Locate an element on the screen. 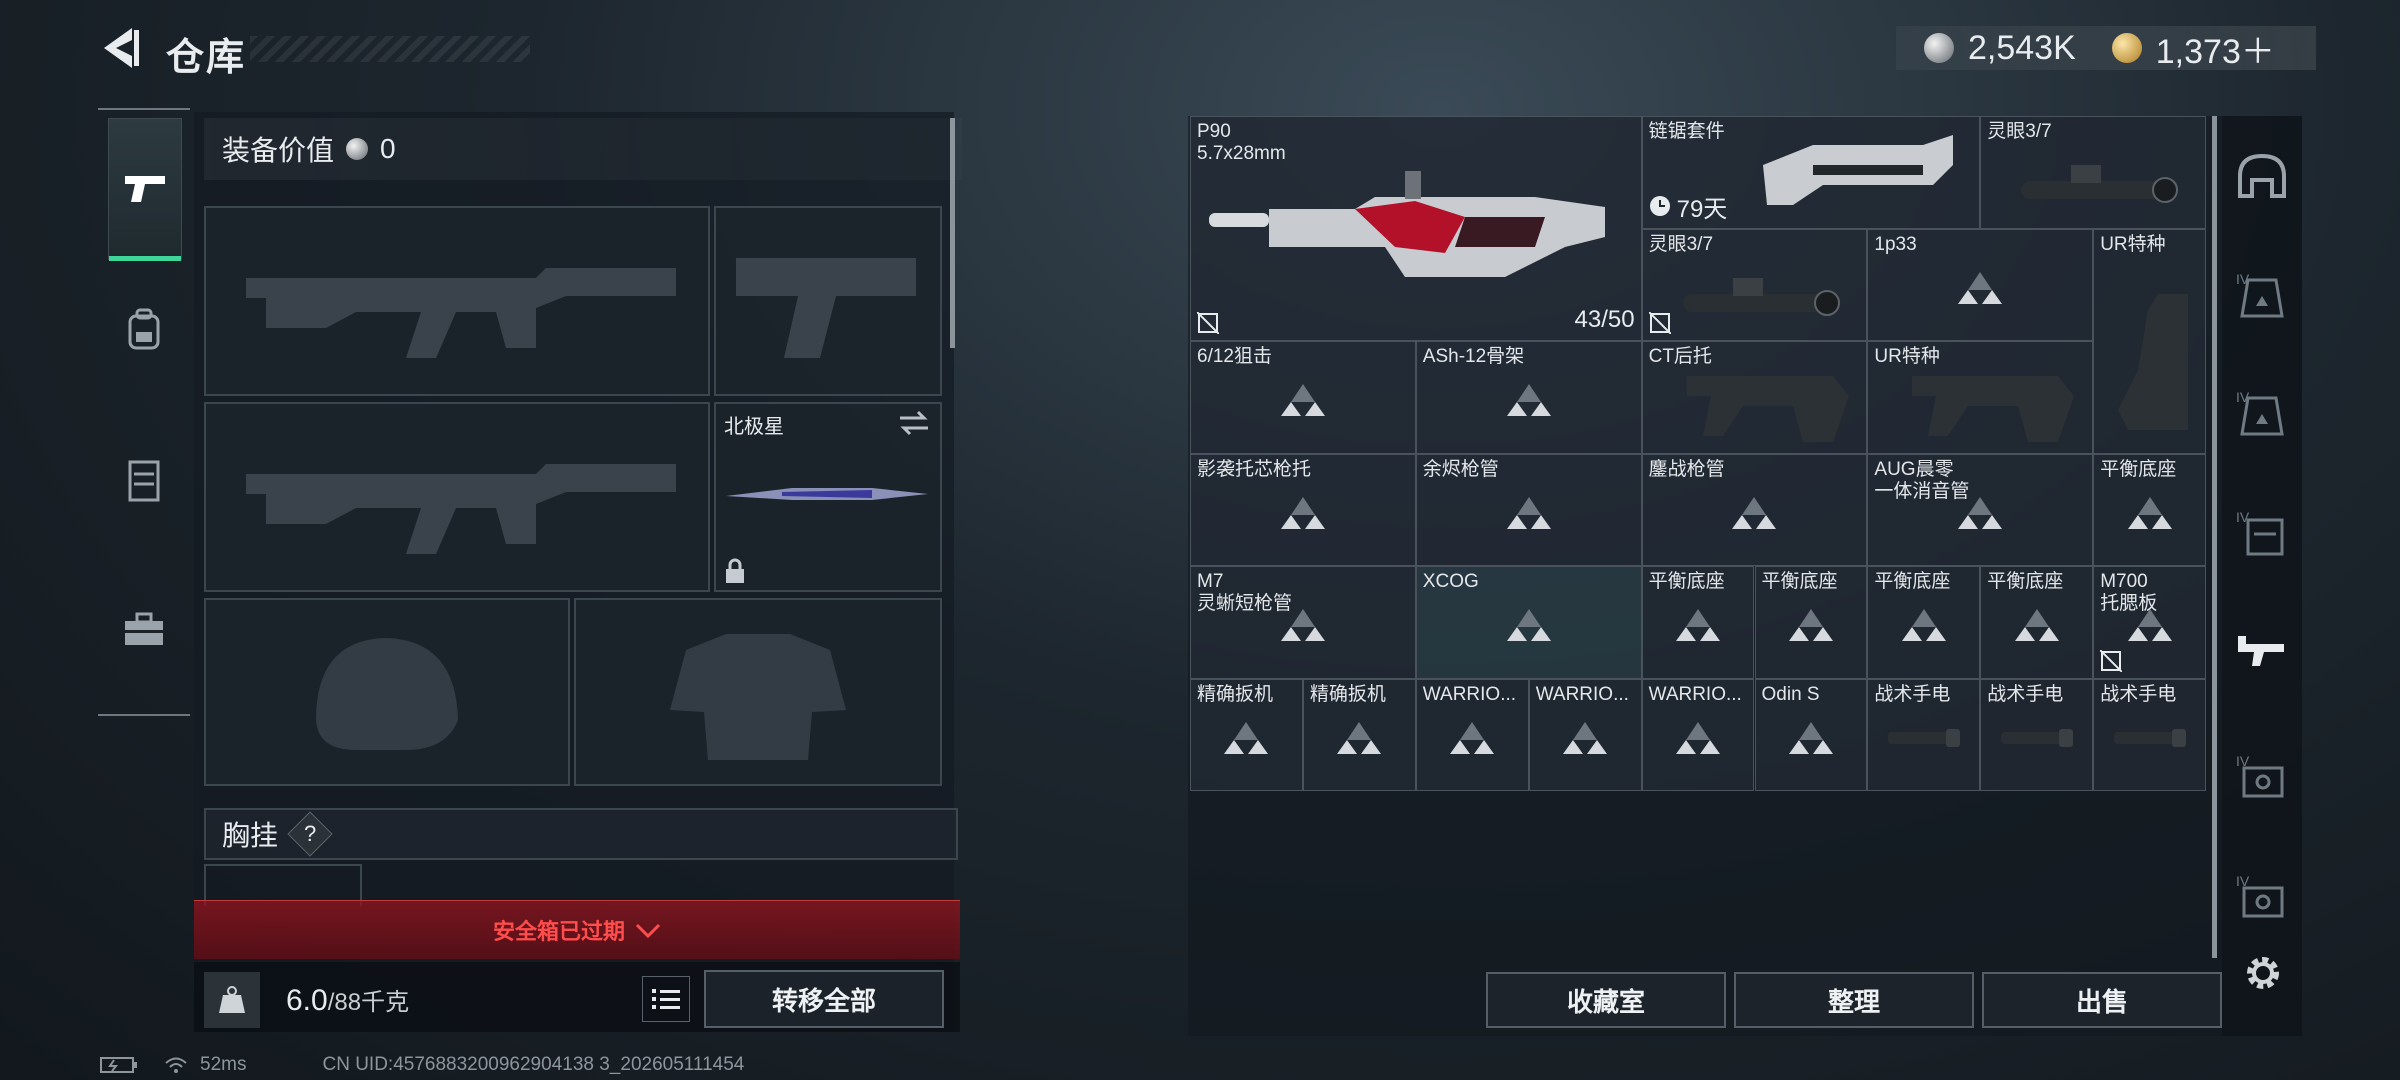 This screenshot has width=2400, height=1080. item-name: Odin S is located at coordinates (1790, 694).